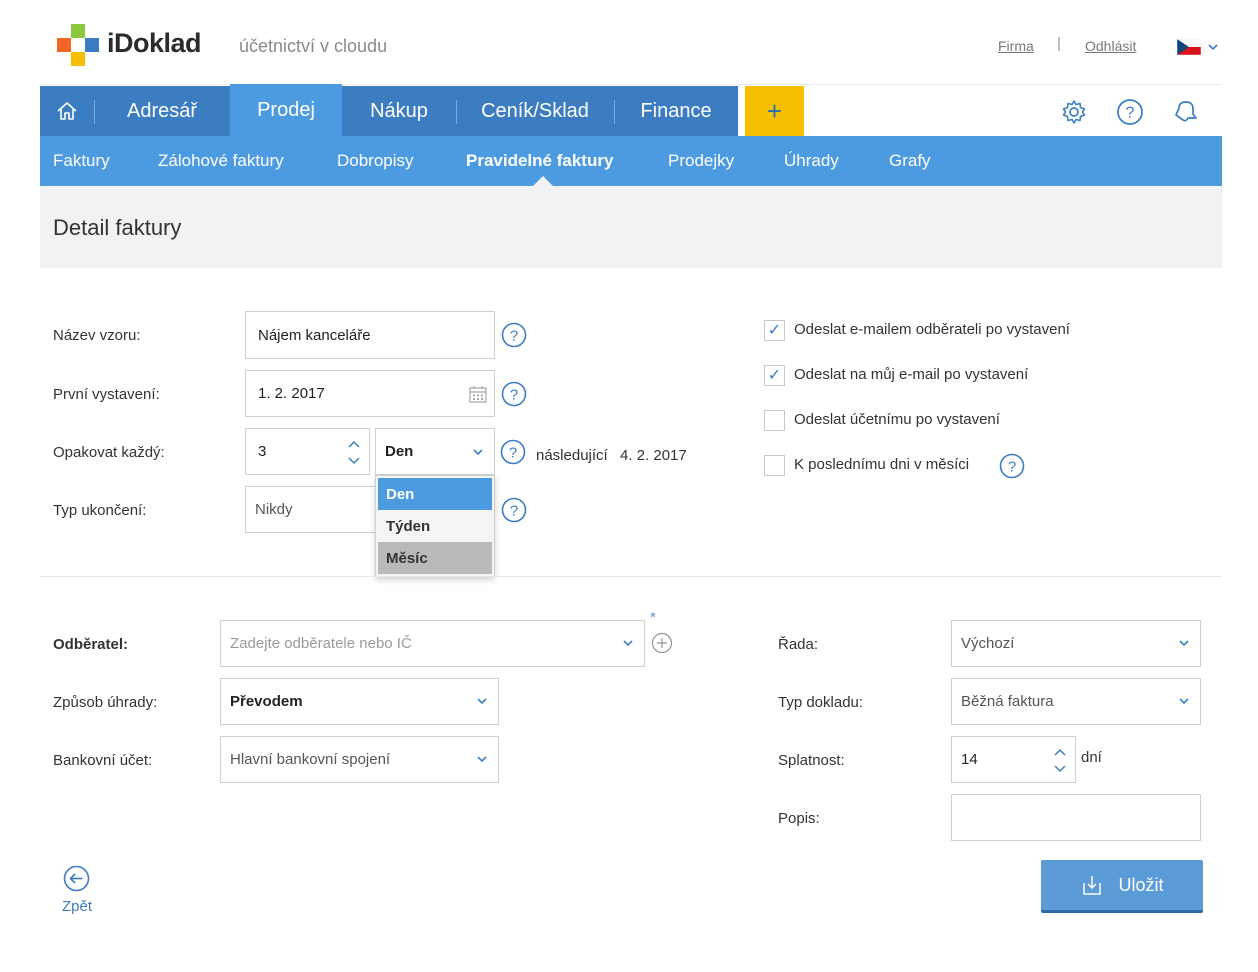 Image resolution: width=1258 pixels, height=972 pixels. I want to click on nav-item-prodej: Prodej, so click(286, 110).